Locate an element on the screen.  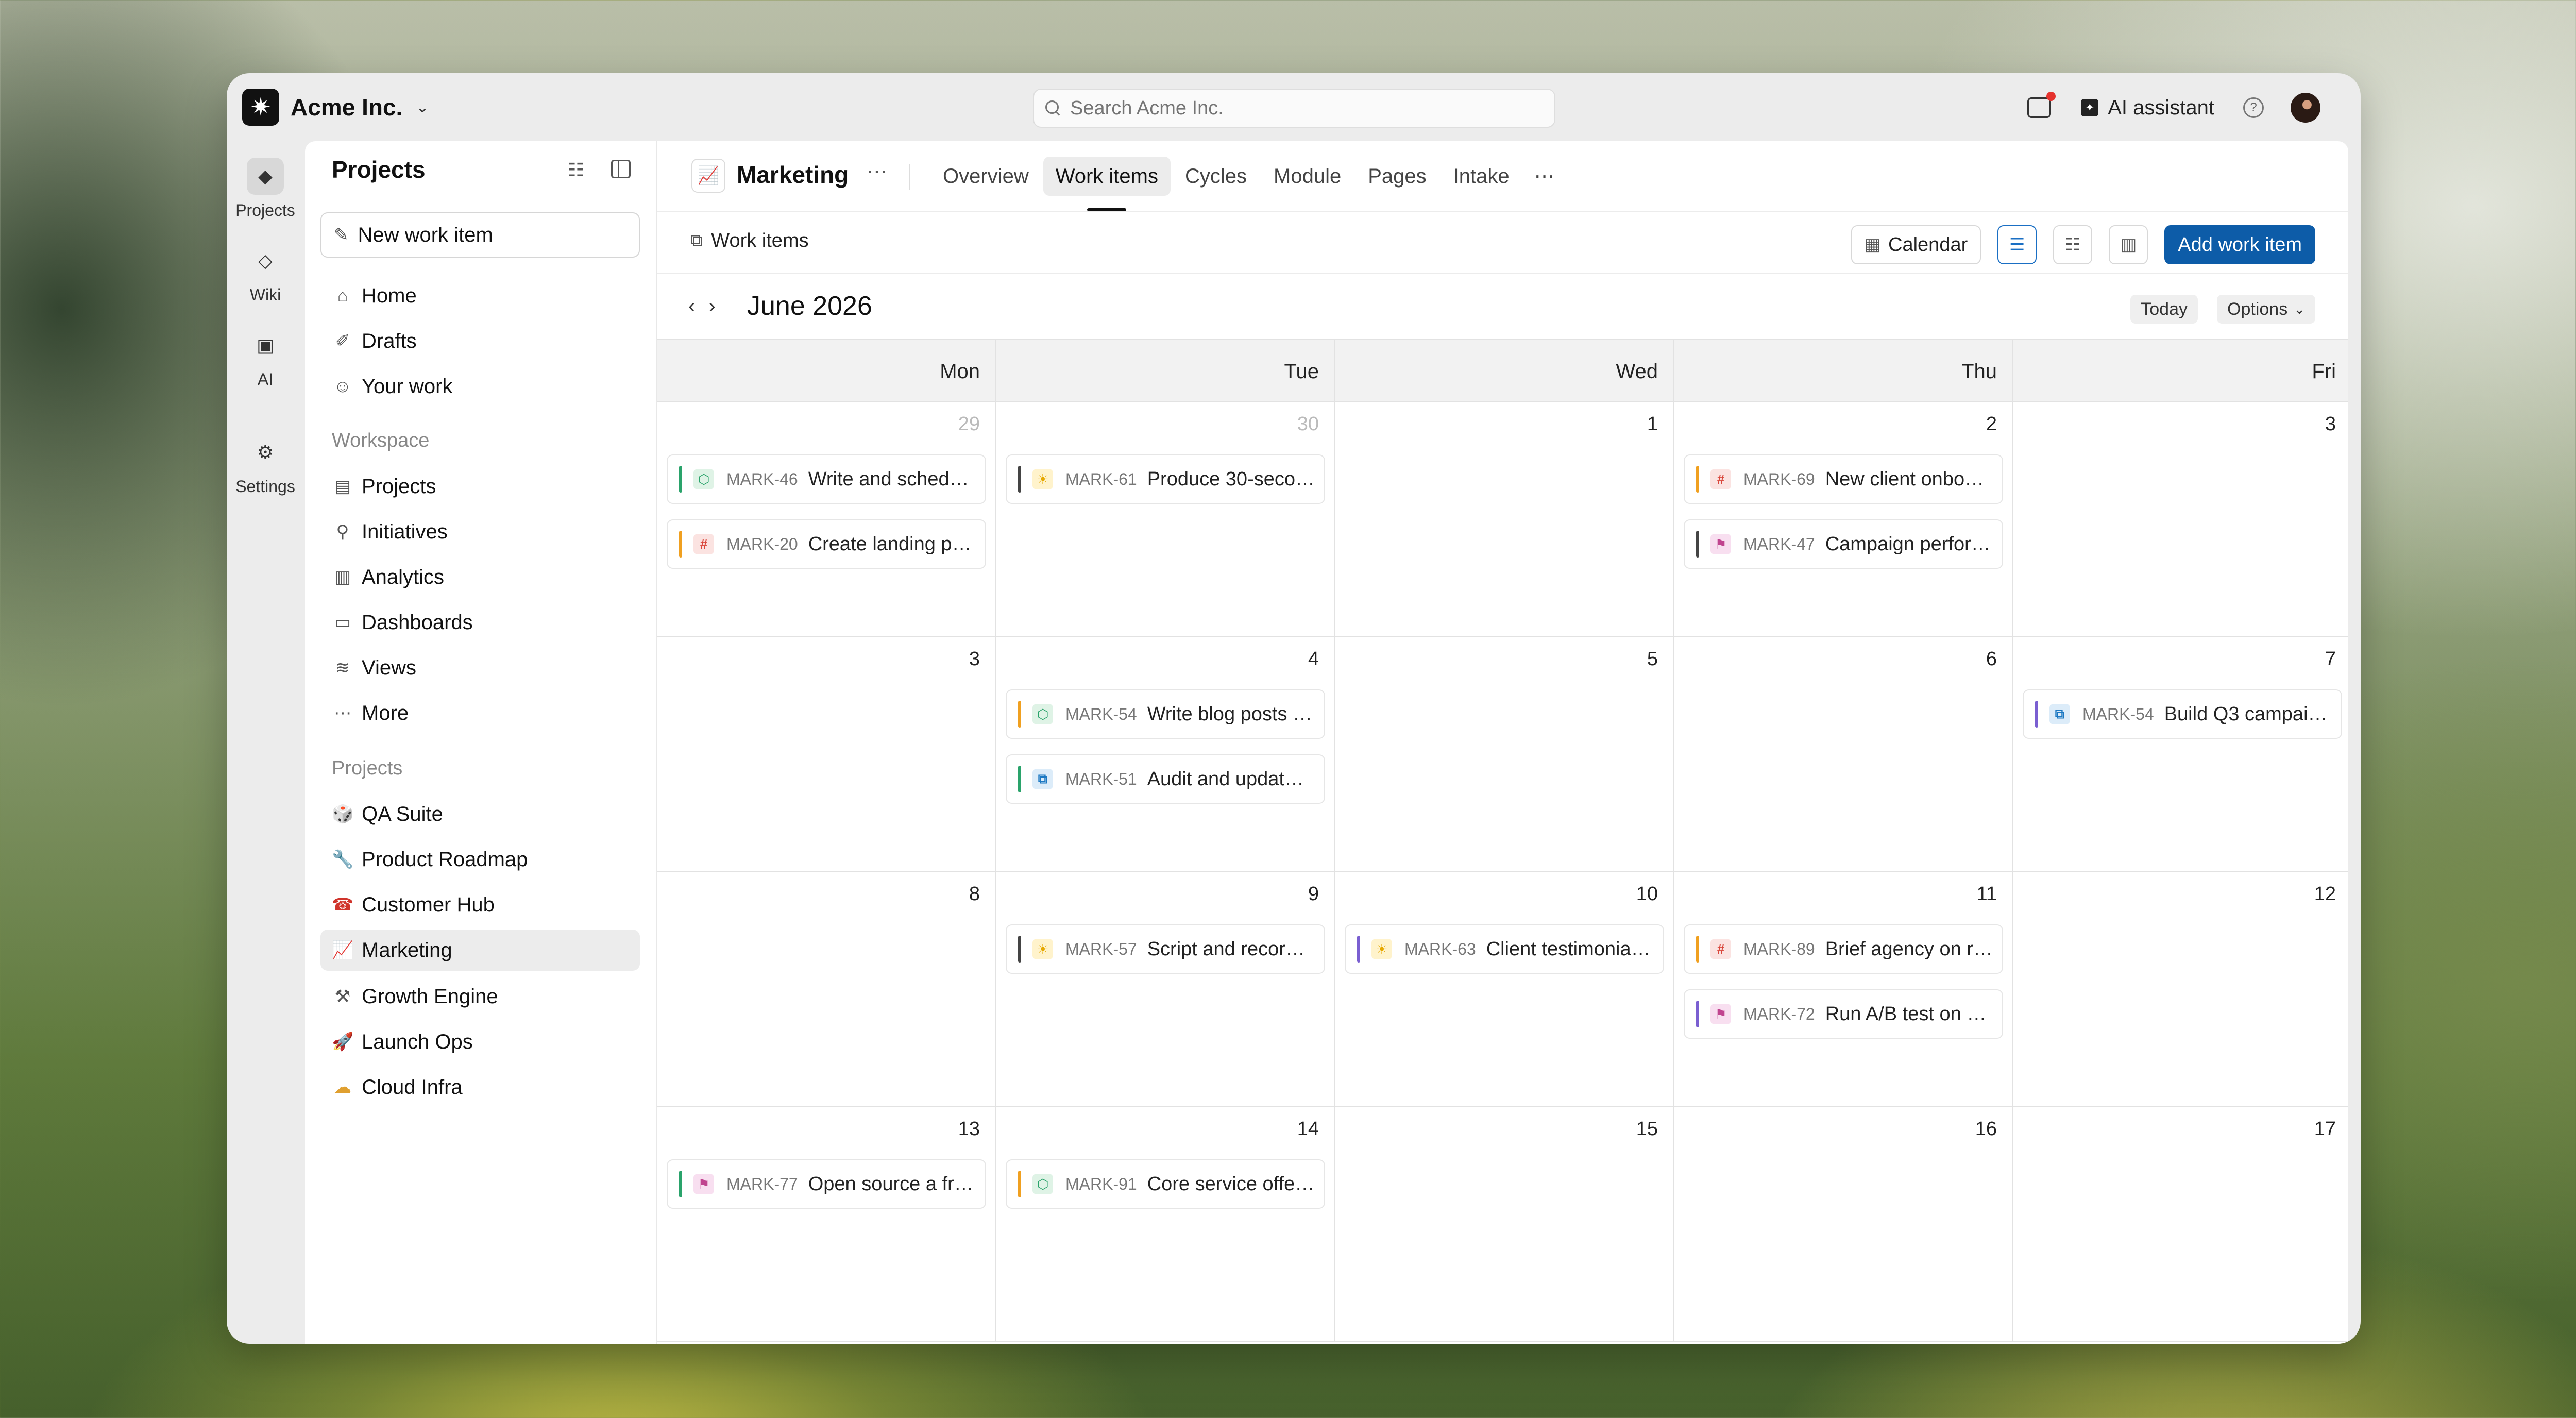
work-item-card: ⧉ MARK-51 Audit and update website is located at coordinates (1165, 779).